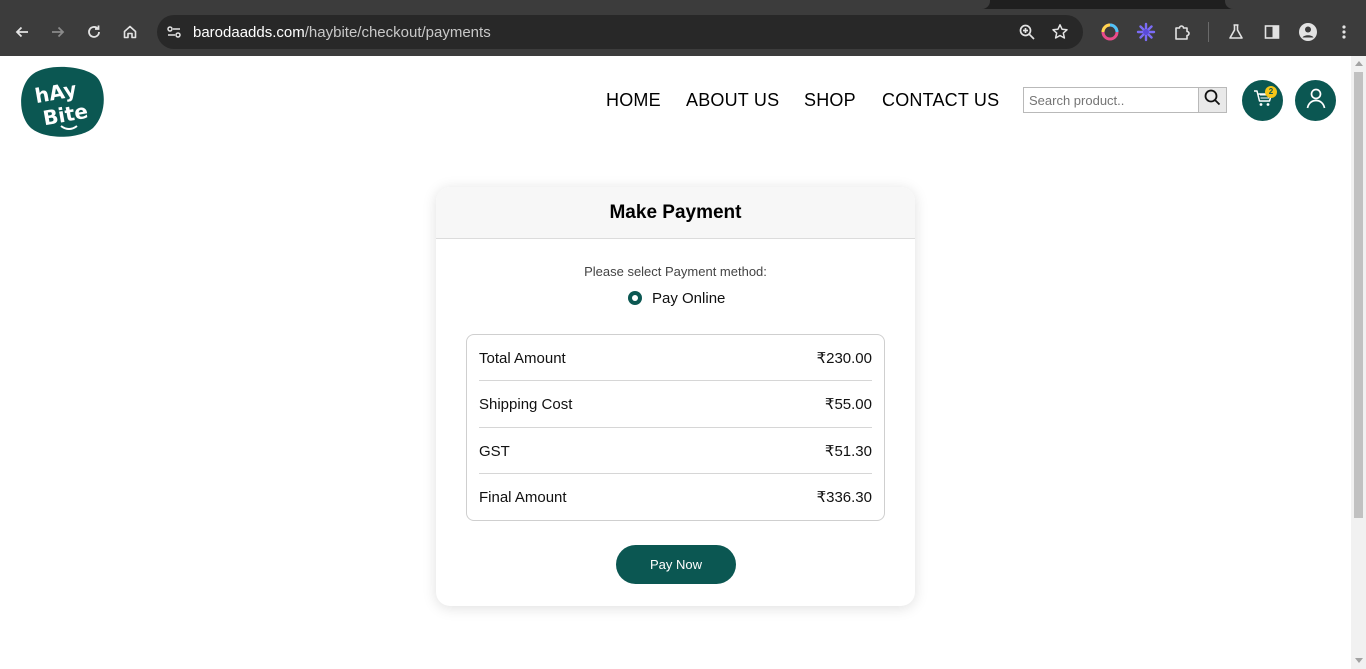 Image resolution: width=1366 pixels, height=669 pixels. I want to click on product-search, so click(1125, 100).